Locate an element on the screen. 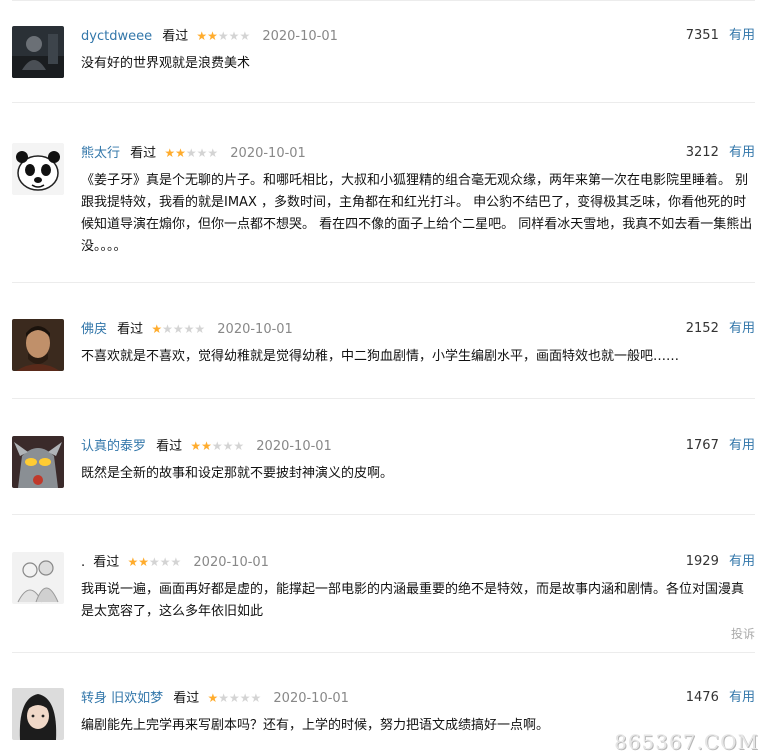 This screenshot has height=756, width=767. username-link: 熊太行 is located at coordinates (100, 153).